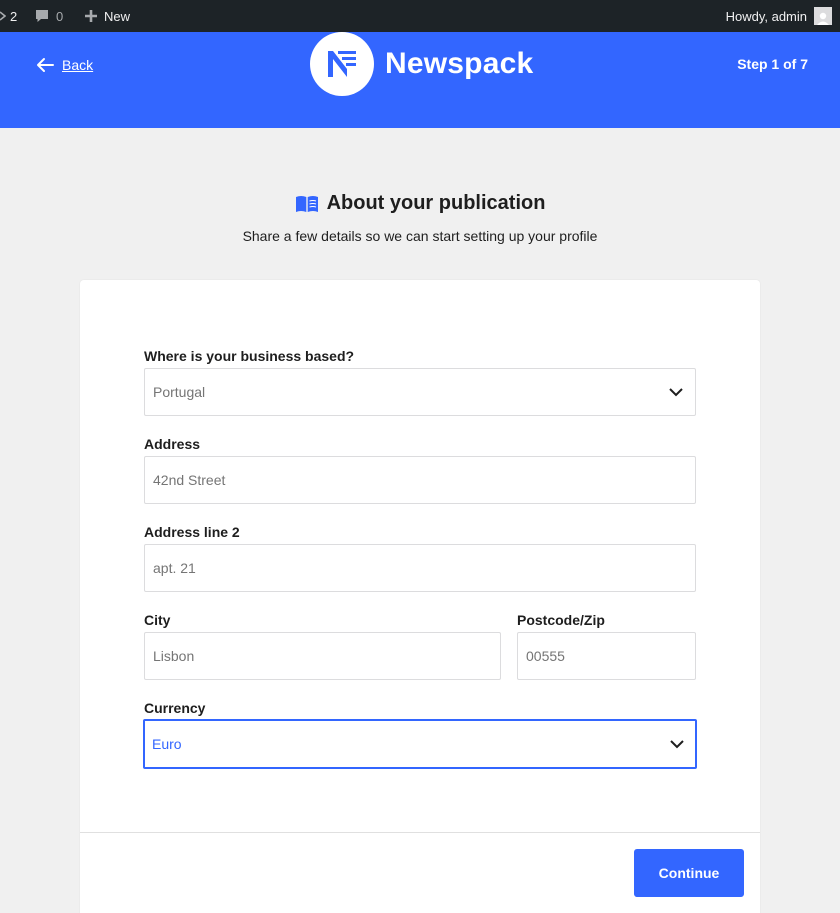 Image resolution: width=840 pixels, height=913 pixels. What do you see at coordinates (420, 832) in the screenshot?
I see `footer-divider` at bounding box center [420, 832].